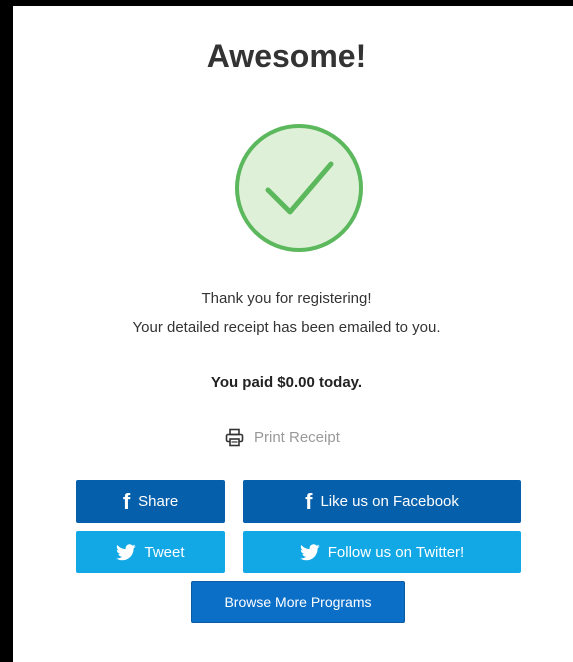 This screenshot has width=573, height=662. Describe the element at coordinates (286, 56) in the screenshot. I see `page-title: Awesome!` at that location.